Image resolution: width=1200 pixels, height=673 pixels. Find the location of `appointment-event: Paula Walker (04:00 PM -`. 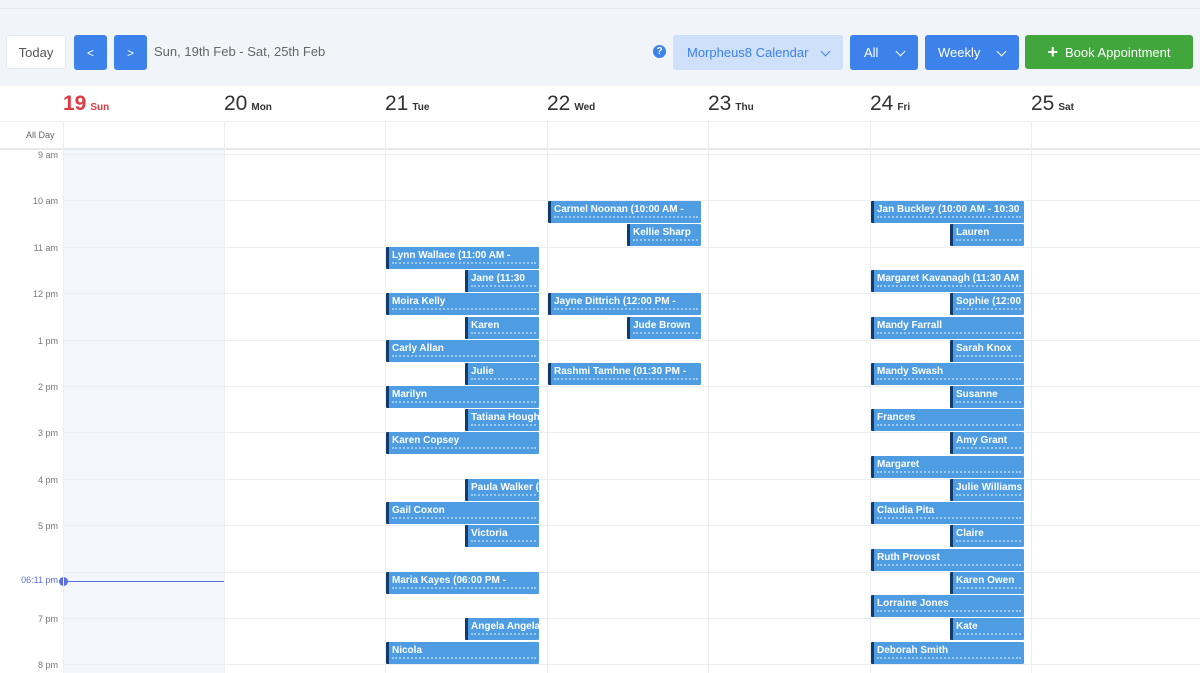

appointment-event: Paula Walker (04:00 PM - is located at coordinates (502, 490).